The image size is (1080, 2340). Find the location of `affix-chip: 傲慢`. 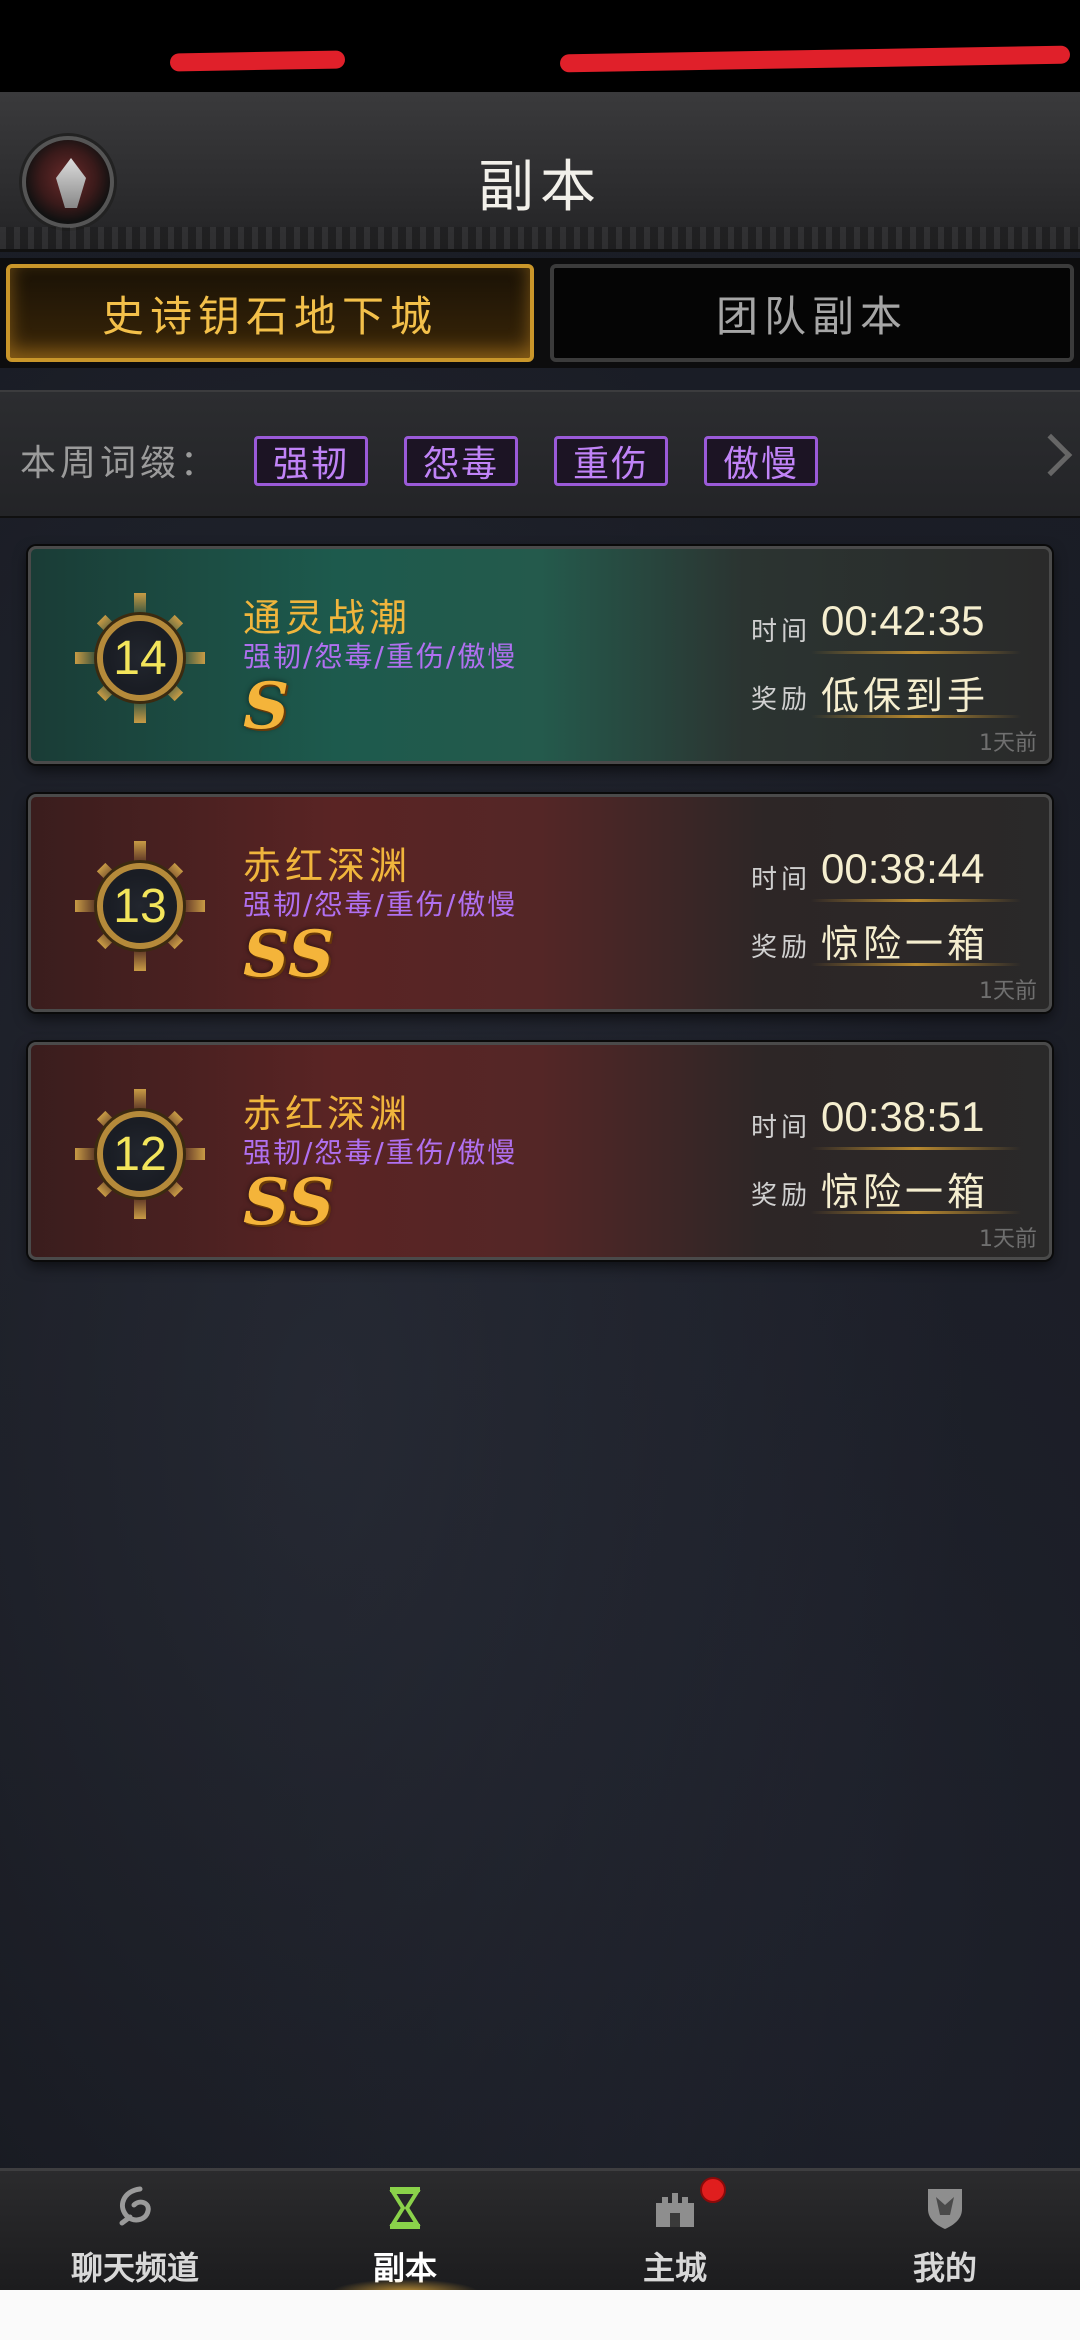

affix-chip: 傲慢 is located at coordinates (761, 461).